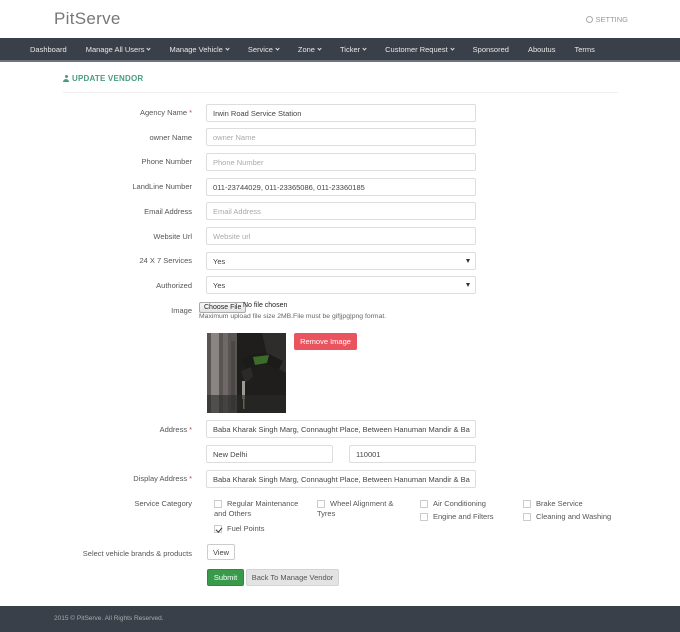 The height and width of the screenshot is (632, 680). Describe the element at coordinates (108, 78) in the screenshot. I see `page-title-text: UPDATE VENDOR` at that location.